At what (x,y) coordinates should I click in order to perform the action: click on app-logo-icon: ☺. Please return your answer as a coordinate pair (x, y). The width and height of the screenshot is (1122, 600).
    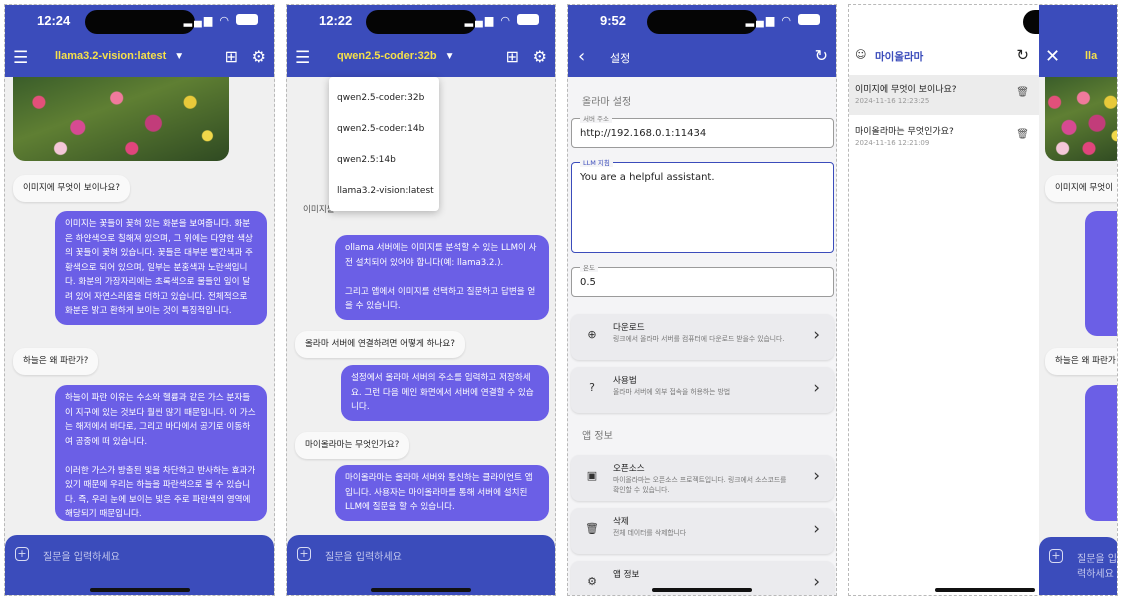
    Looking at the image, I should click on (861, 54).